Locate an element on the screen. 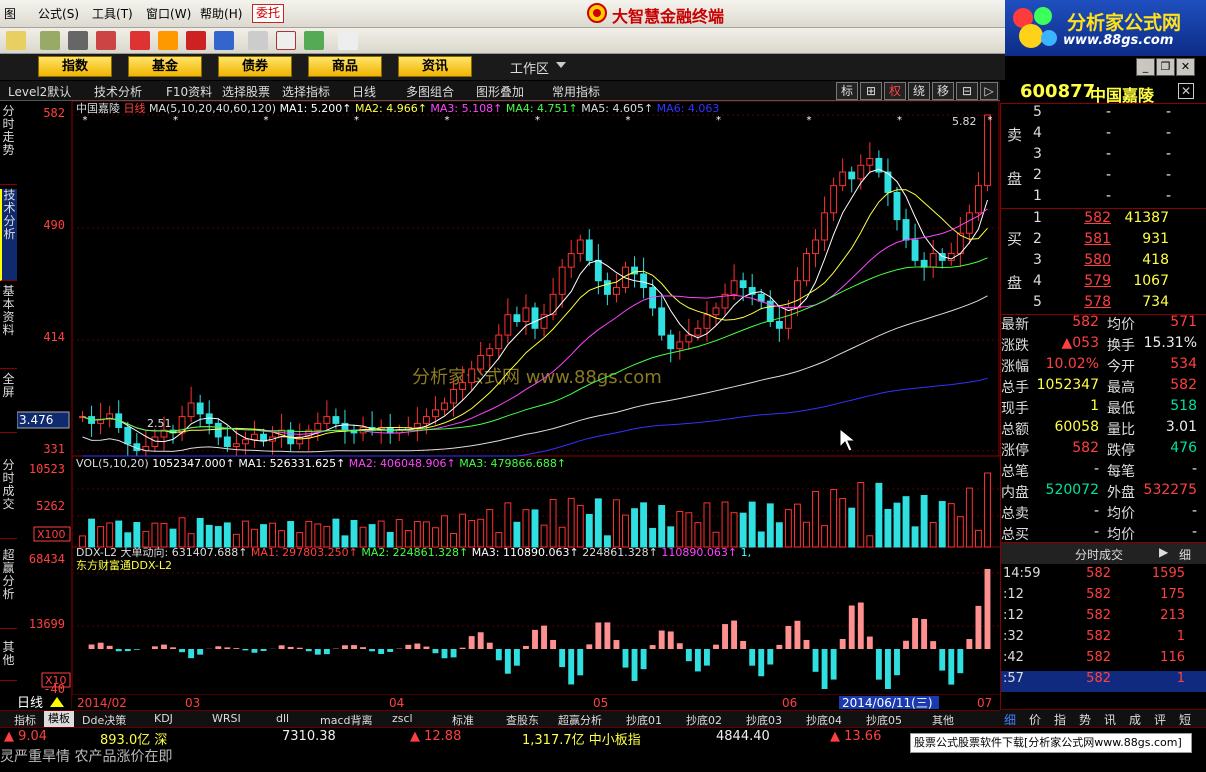  workarea-label: 工作区 is located at coordinates (529, 67).